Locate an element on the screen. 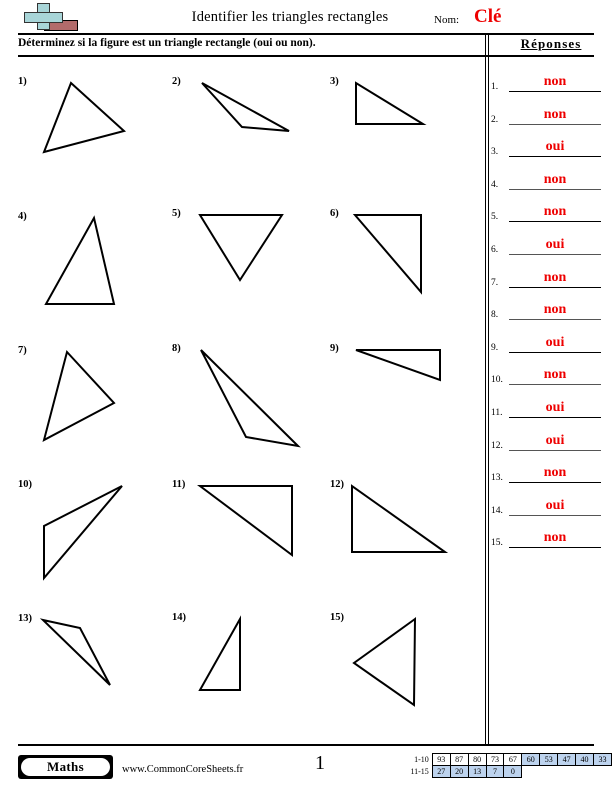 Image resolution: width=612 pixels, height=792 pixels. answer-row-3: 3. oui is located at coordinates (548, 141).